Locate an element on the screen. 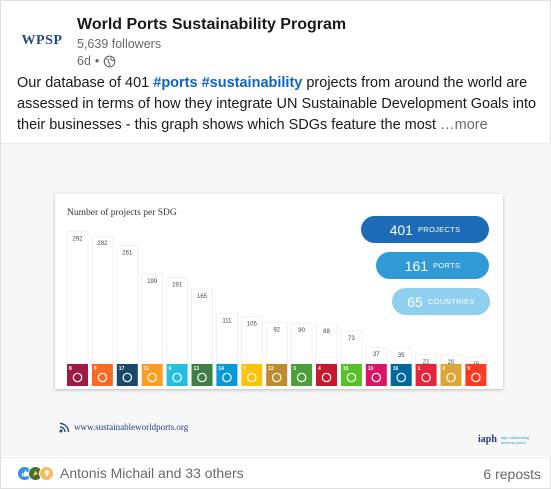  bar-value-label: 37 is located at coordinates (376, 355).